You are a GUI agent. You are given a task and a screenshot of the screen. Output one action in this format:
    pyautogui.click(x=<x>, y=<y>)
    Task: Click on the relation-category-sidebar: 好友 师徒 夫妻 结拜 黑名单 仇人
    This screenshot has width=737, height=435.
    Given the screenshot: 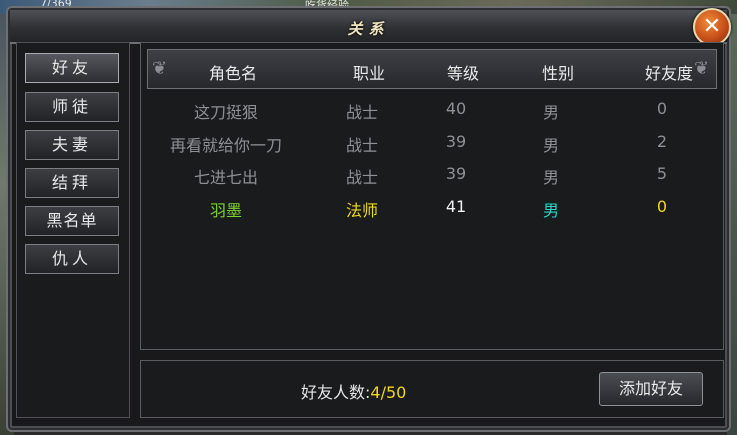 What is the action you would take?
    pyautogui.click(x=73, y=230)
    